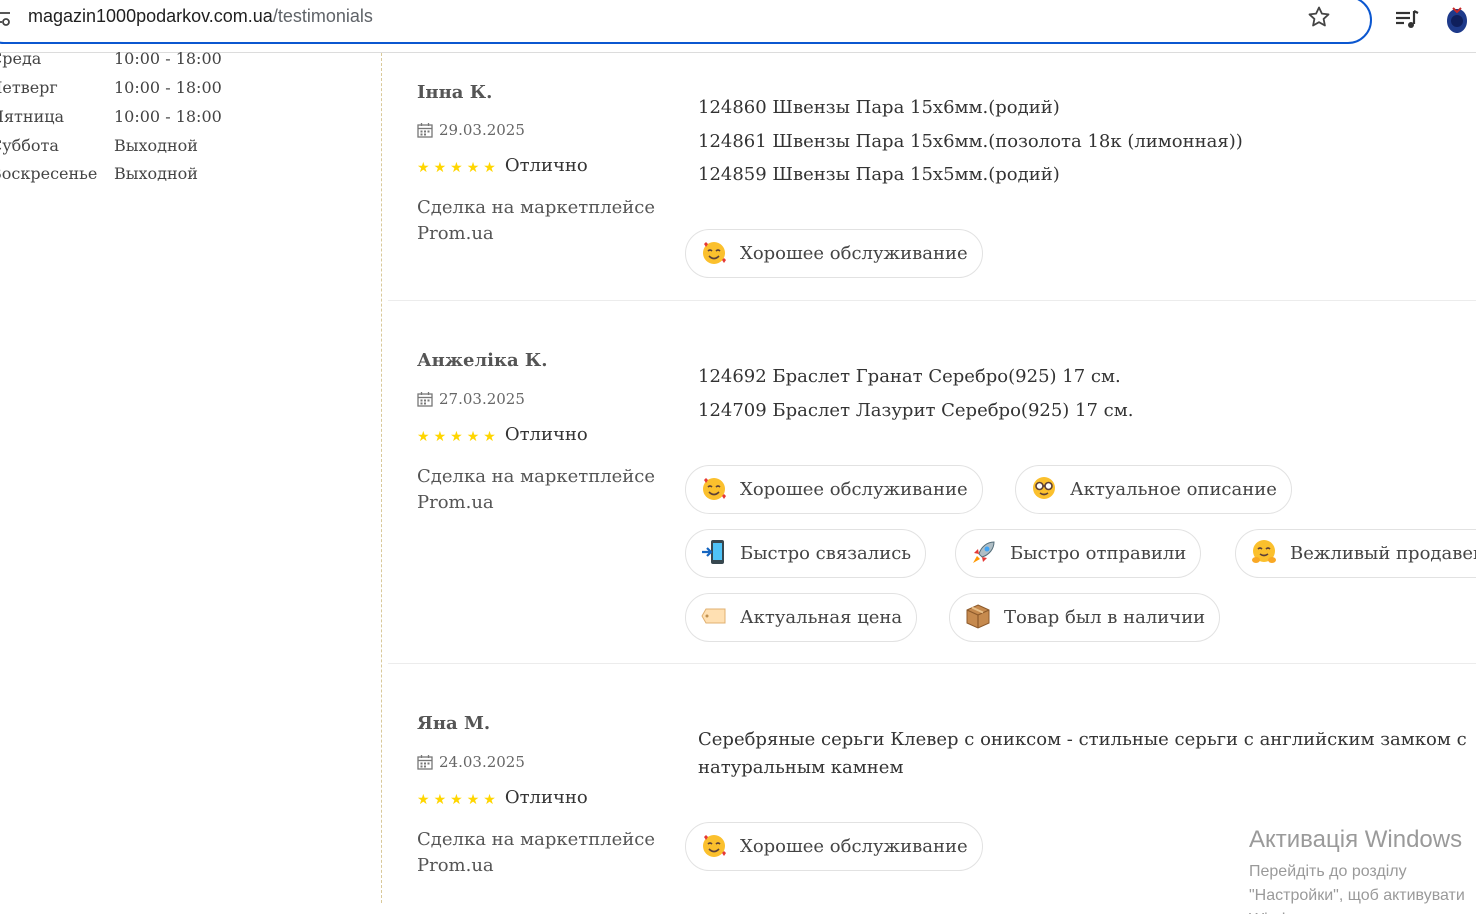 The image size is (1476, 914). What do you see at coordinates (29, 145) in the screenshot?
I see `schedule-day: Суббота` at bounding box center [29, 145].